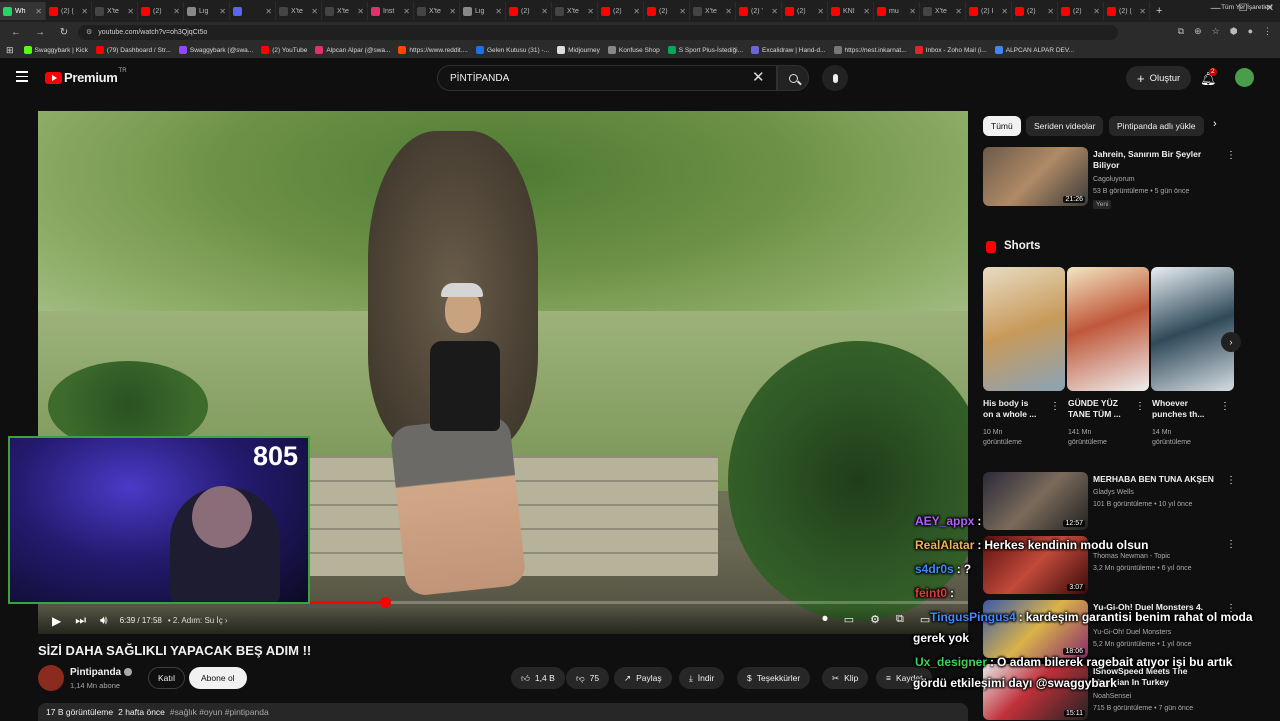 This screenshot has height=721, width=1280. I want to click on browser-tab: (2) (✕, so click(69, 11).